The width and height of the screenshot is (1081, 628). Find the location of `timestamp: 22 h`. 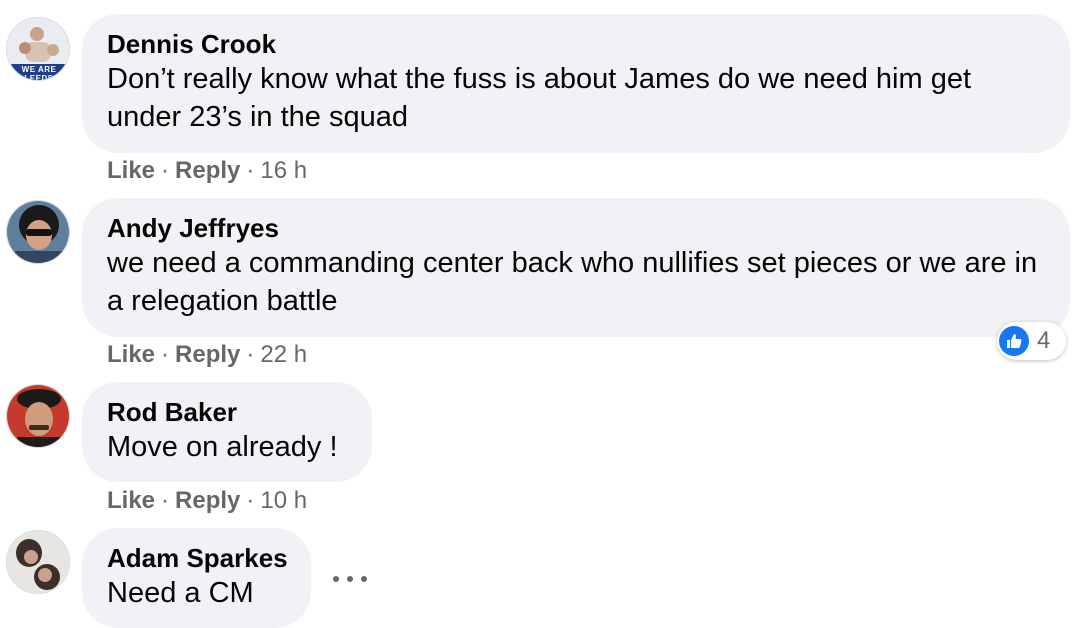

timestamp: 22 h is located at coordinates (283, 354).